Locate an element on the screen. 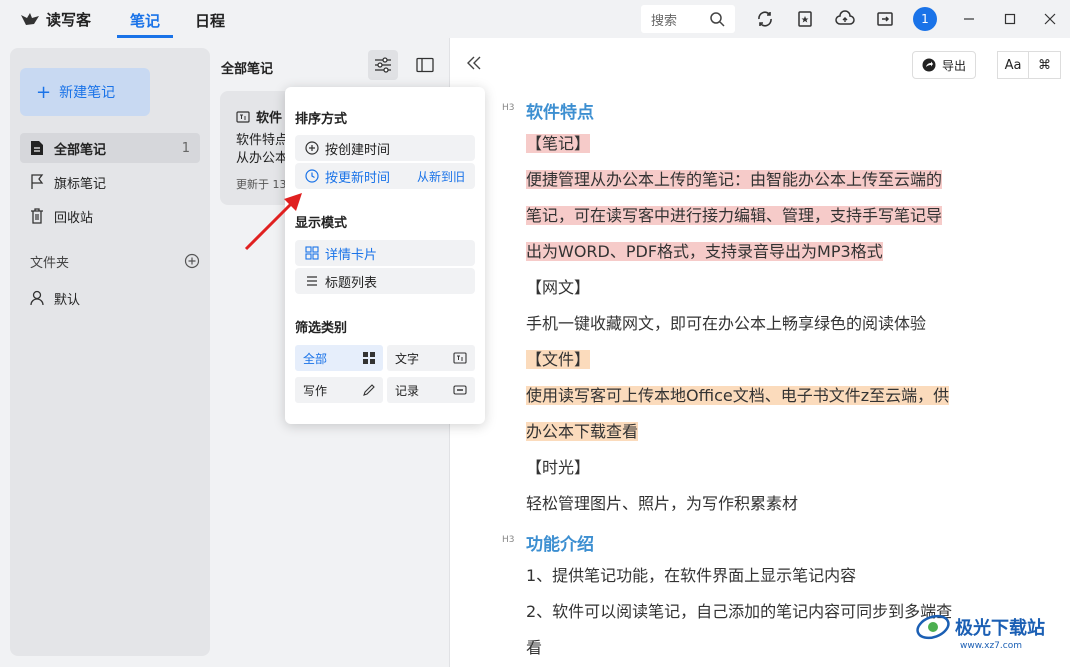  doc-paragraph: 【笔记】 is located at coordinates (558, 143).